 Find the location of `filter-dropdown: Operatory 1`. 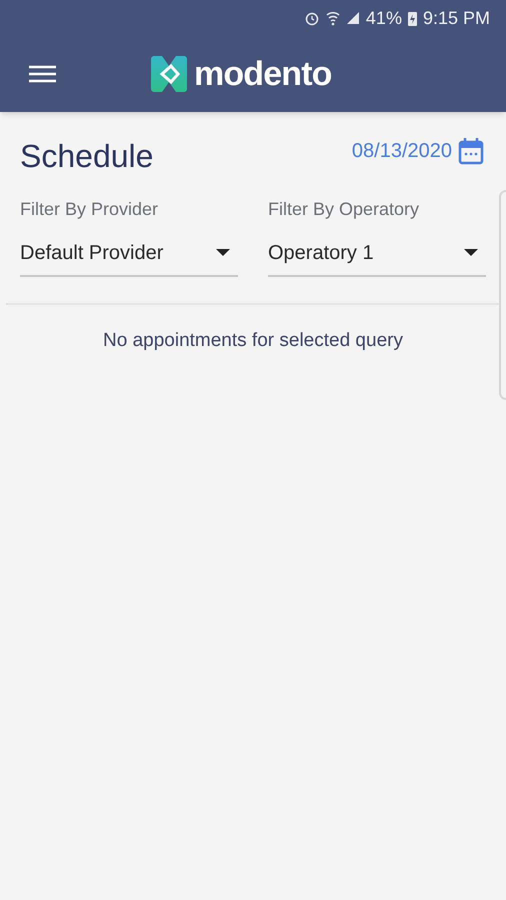

filter-dropdown: Operatory 1 is located at coordinates (377, 257).